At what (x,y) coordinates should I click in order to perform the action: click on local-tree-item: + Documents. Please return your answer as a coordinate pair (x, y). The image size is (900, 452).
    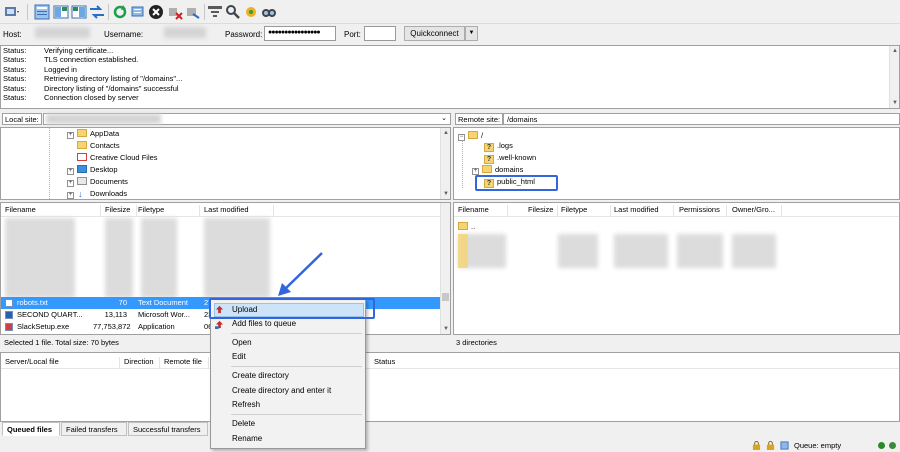
    Looking at the image, I should click on (97, 181).